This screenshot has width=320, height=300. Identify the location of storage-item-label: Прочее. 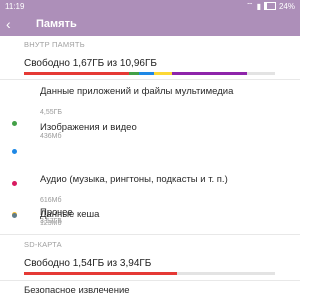
(56, 212).